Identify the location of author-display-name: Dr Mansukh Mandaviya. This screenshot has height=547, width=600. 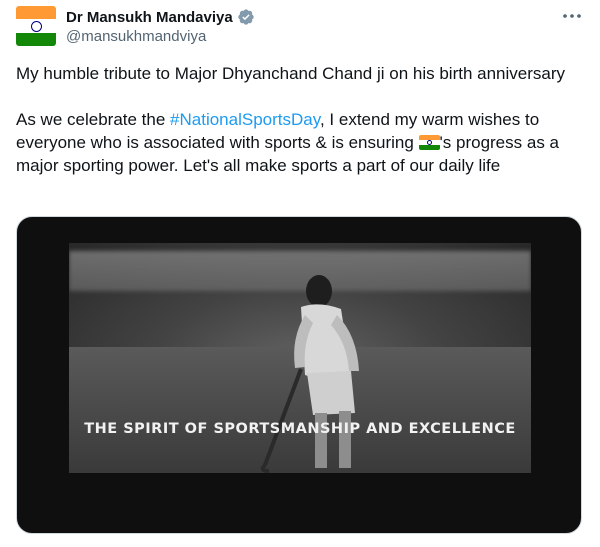
(149, 17).